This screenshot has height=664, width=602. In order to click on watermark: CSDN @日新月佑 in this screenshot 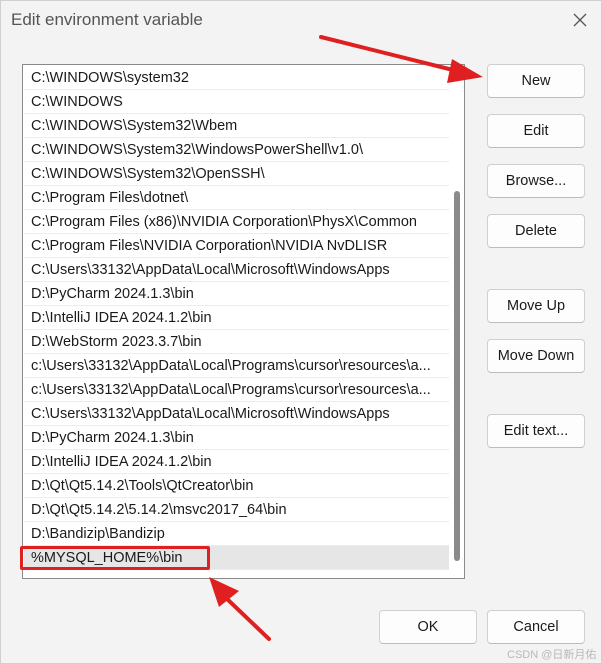, I will do `click(552, 655)`.